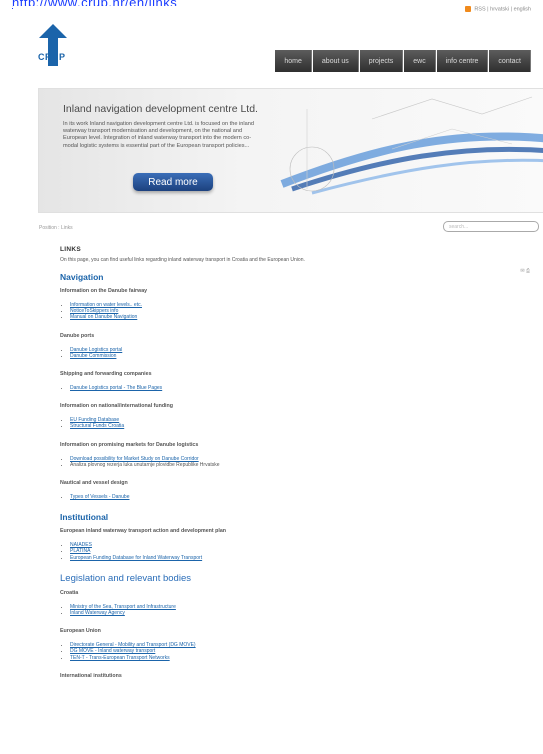  What do you see at coordinates (106, 305) in the screenshot?
I see `resource-link: Information on water levels.. etc.` at bounding box center [106, 305].